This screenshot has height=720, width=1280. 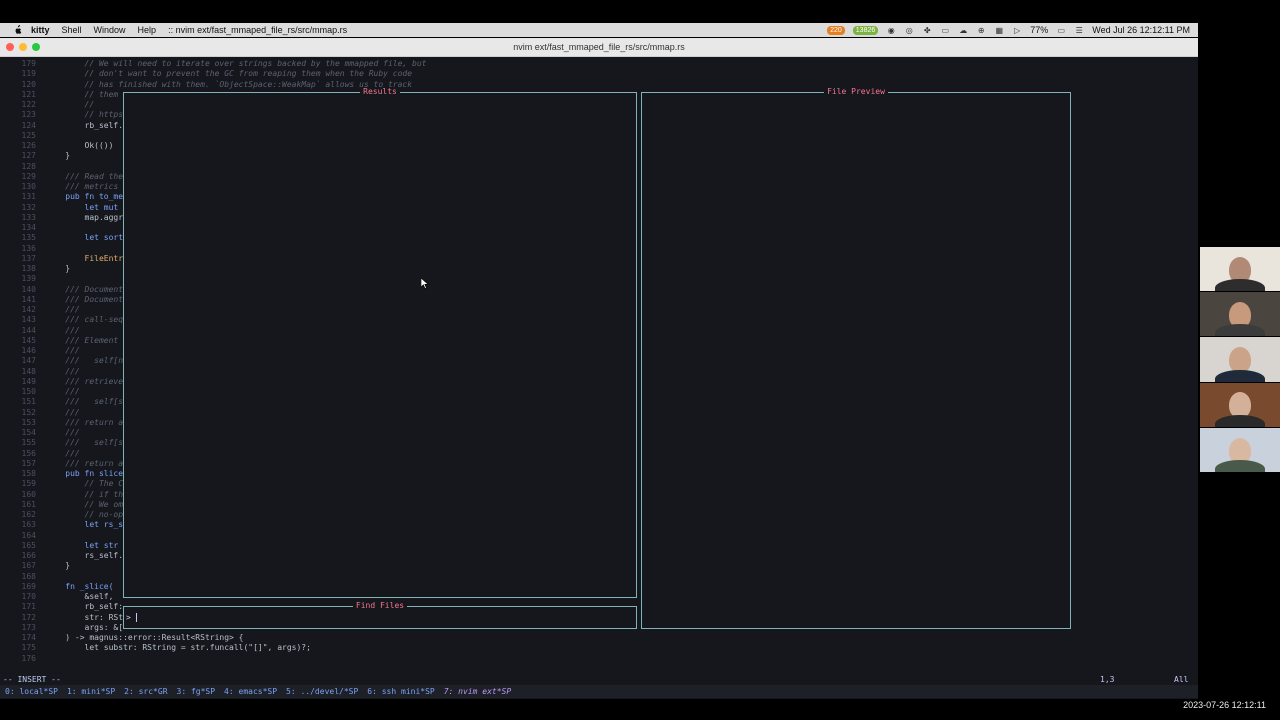 What do you see at coordinates (85, 217) in the screenshot?
I see `code-text: map.aggr` at bounding box center [85, 217].